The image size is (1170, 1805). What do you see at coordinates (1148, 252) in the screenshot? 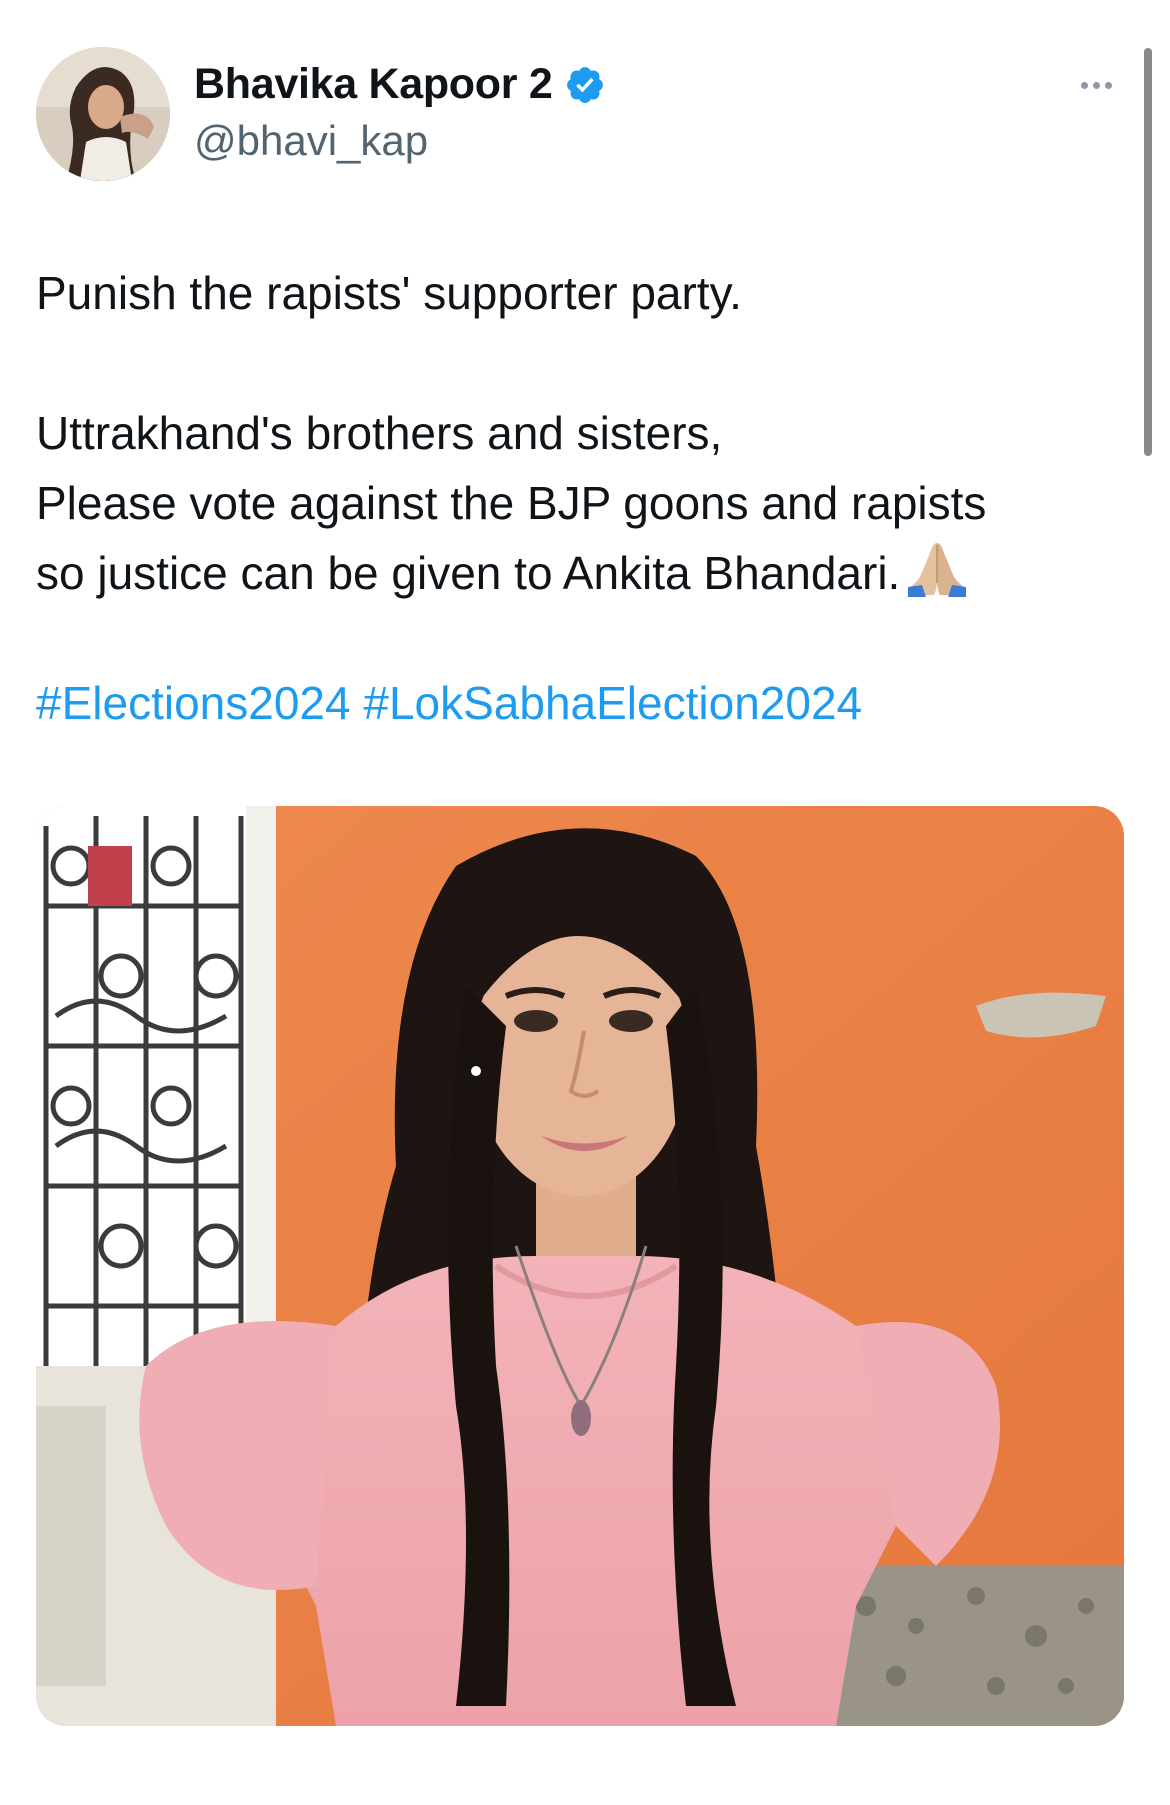
I see `scrollbar` at bounding box center [1148, 252].